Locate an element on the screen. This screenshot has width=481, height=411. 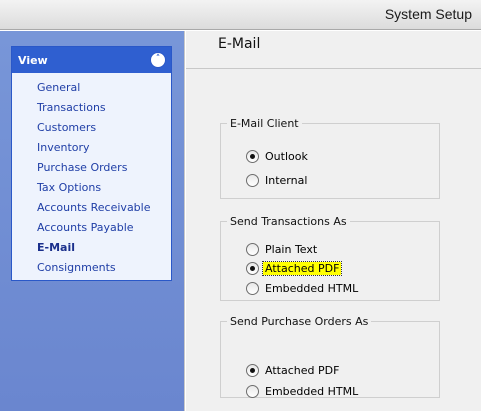
nav-item-accounts-receivable: Accounts Receivable is located at coordinates (91, 210).